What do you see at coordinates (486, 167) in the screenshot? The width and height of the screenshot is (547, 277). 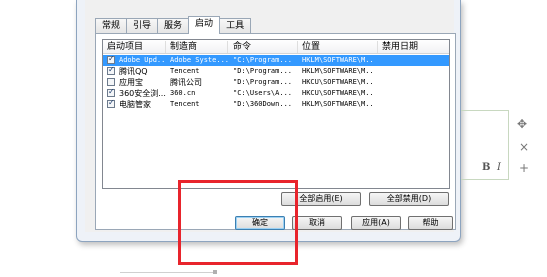 I see `bold-button: B` at bounding box center [486, 167].